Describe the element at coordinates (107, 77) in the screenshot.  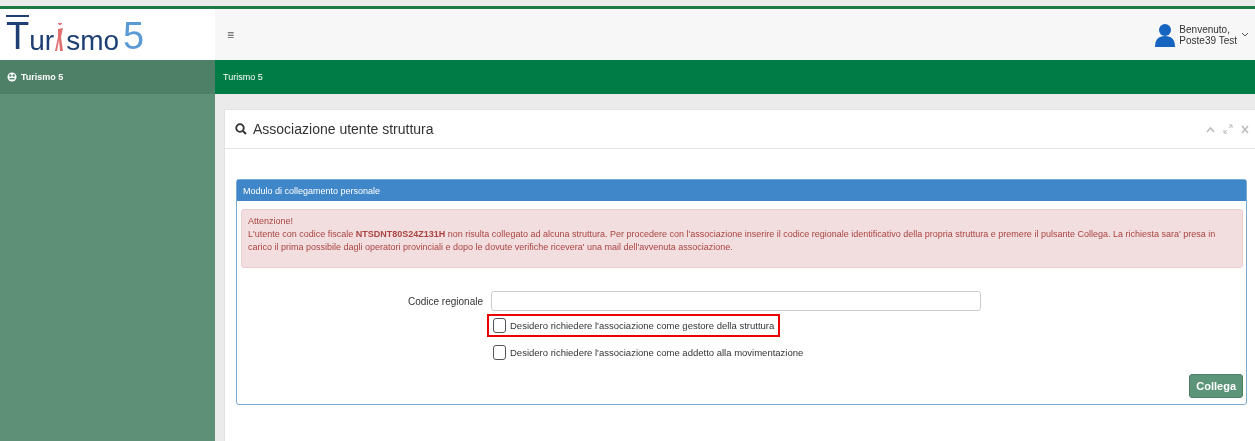
I see `sidebar-item: Turismo 5` at that location.